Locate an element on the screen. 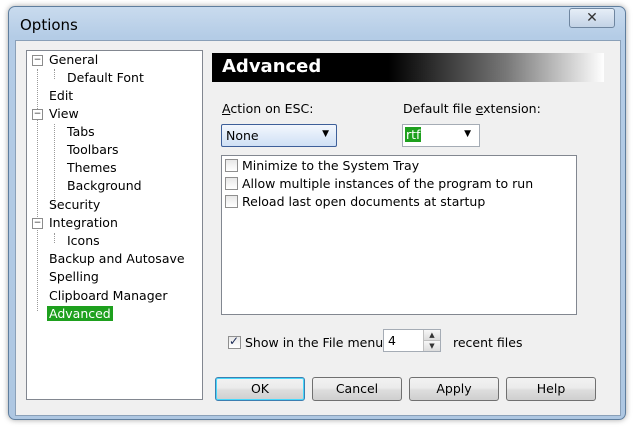 The height and width of the screenshot is (436, 640). file-extension-value: rtf is located at coordinates (413, 134).